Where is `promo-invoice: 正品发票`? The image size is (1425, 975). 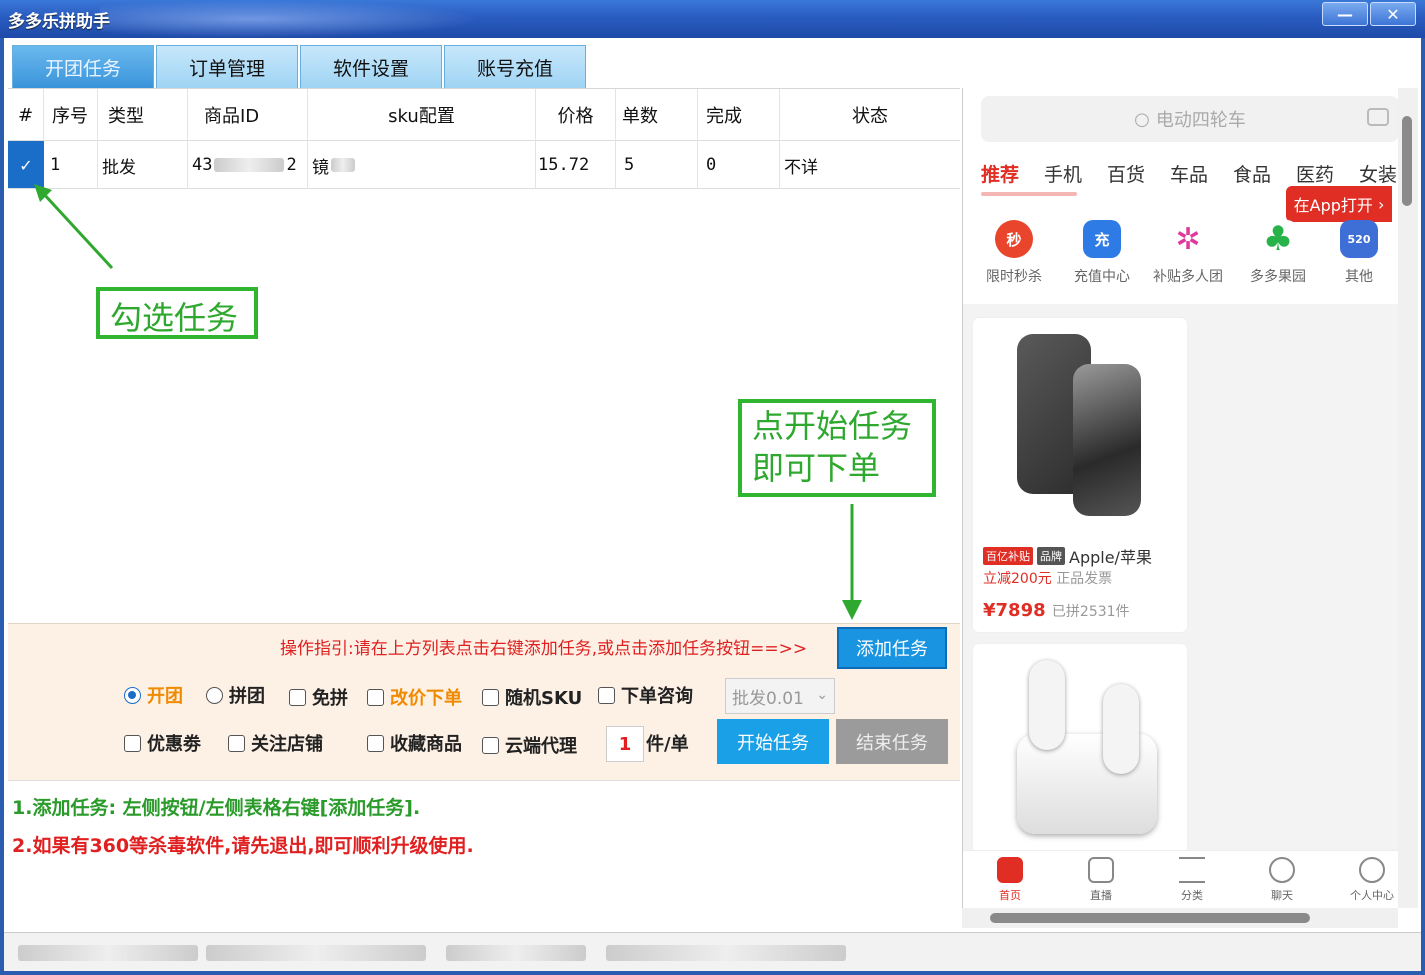 promo-invoice: 正品发票 is located at coordinates (1084, 579).